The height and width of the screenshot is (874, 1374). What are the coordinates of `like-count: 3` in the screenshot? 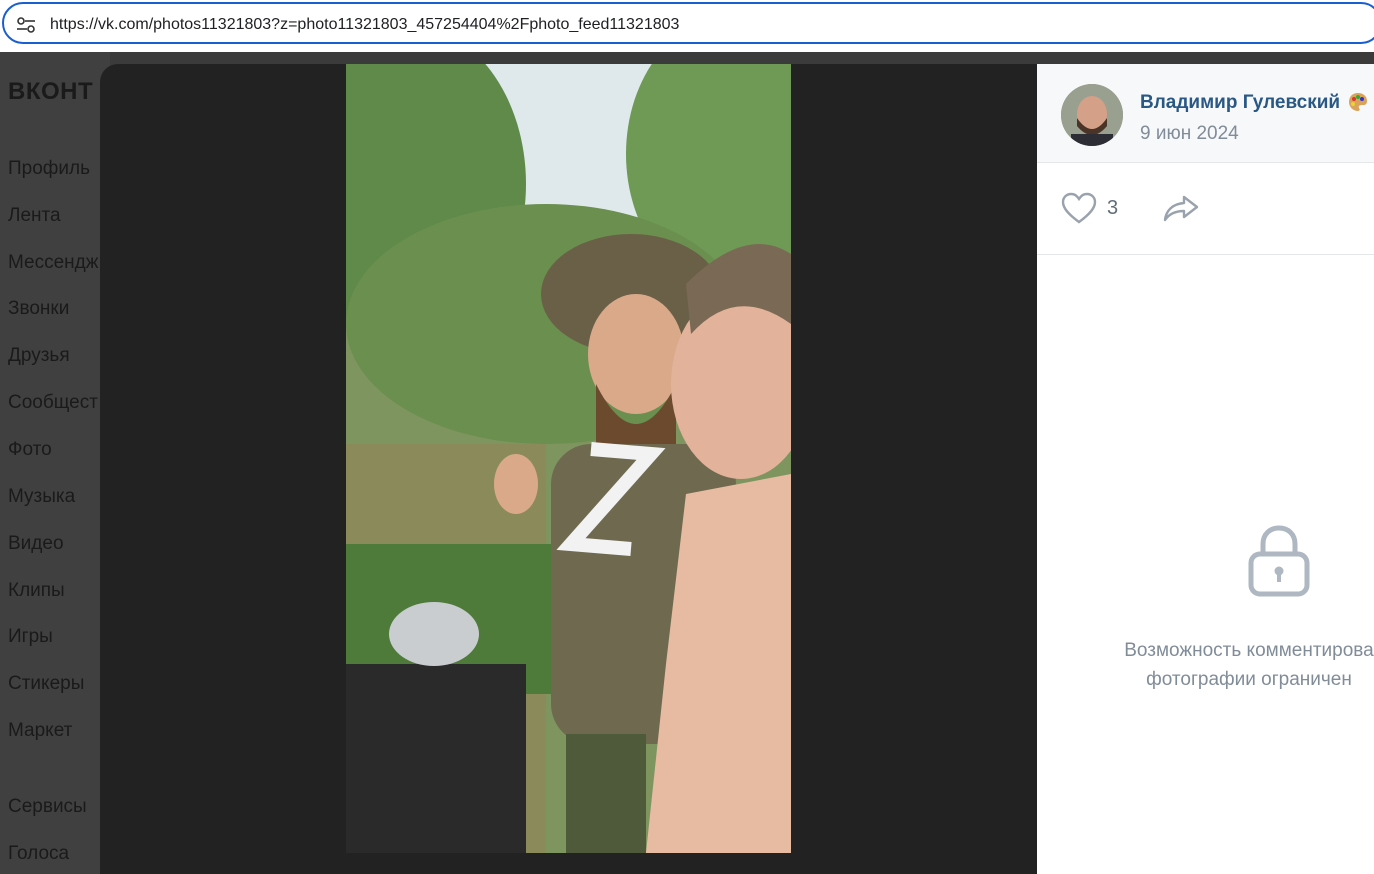 It's located at (1113, 208).